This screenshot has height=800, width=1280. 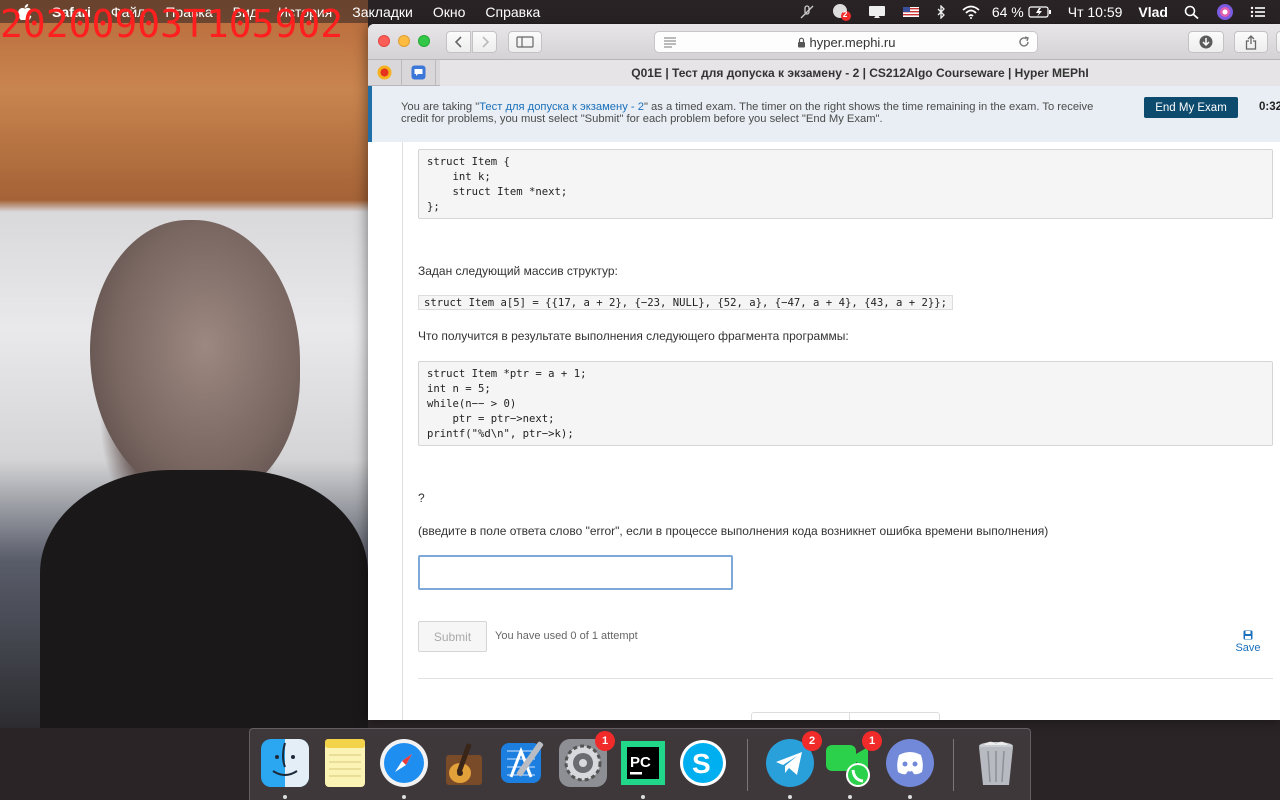 I want to click on siri-icon, so click(x=1225, y=12).